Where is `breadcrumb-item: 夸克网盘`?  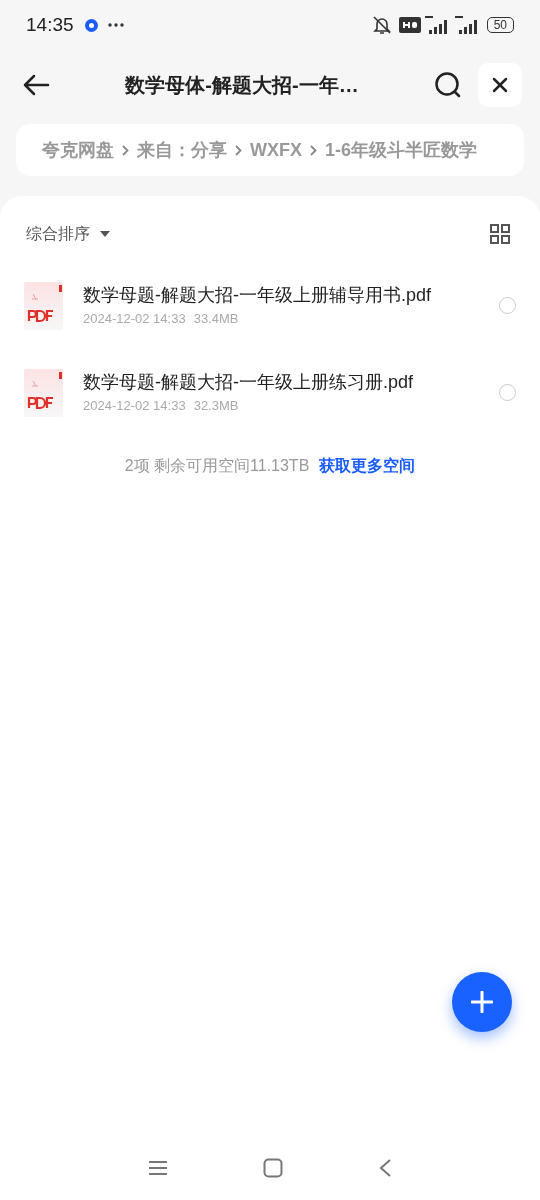
breadcrumb-item: 夸克网盘 is located at coordinates (78, 150).